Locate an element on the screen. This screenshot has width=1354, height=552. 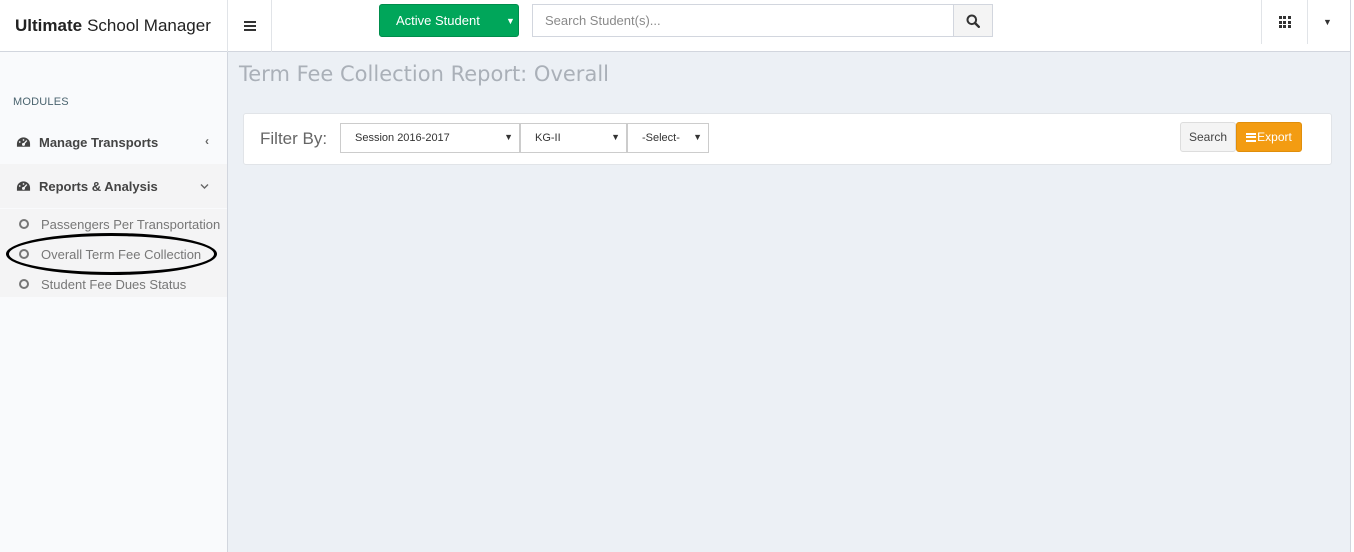
section-select: -Select- ▼ is located at coordinates (668, 138).